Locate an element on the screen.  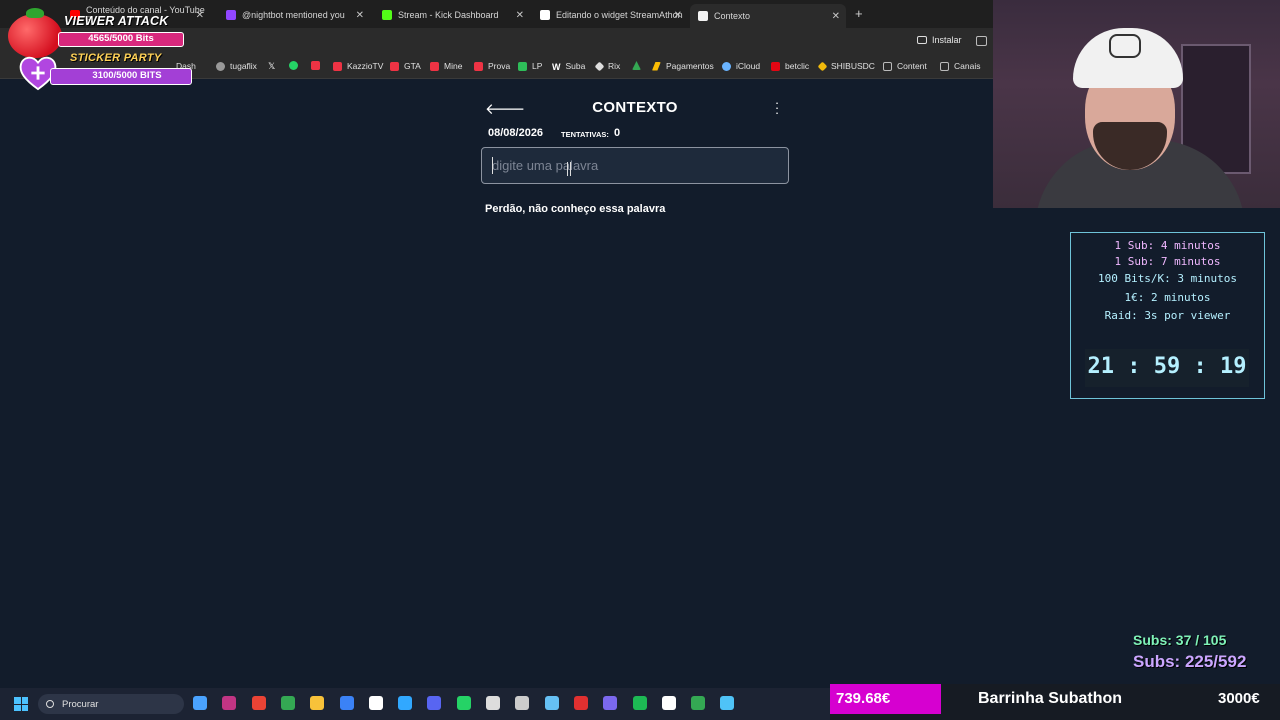
bookmark-icloud: iCloud is located at coordinates (741, 66).